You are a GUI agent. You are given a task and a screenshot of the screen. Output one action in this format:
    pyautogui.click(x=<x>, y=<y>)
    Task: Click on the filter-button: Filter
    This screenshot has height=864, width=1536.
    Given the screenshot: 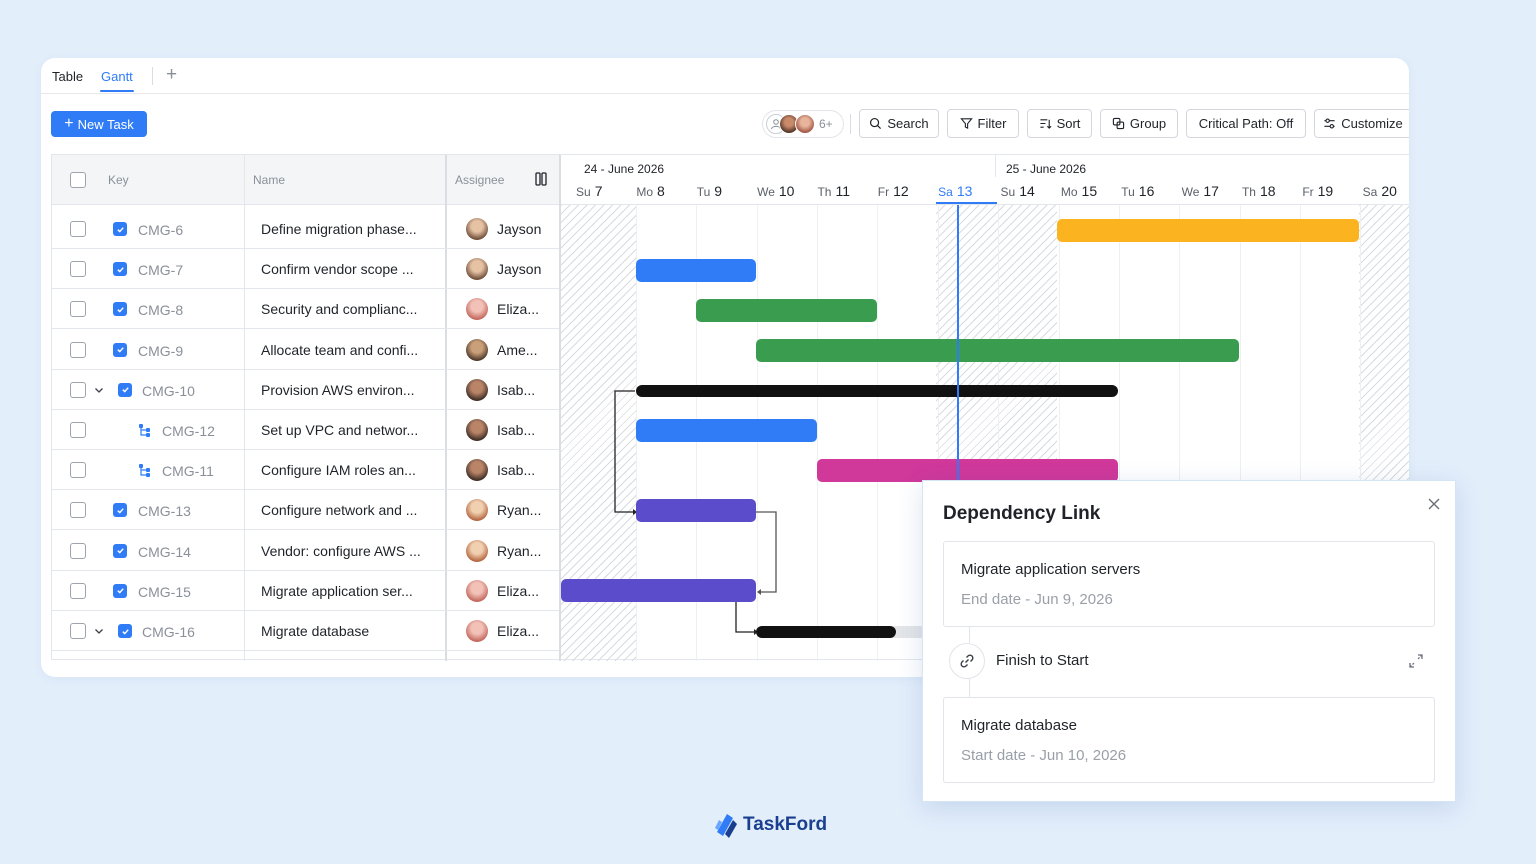 What is the action you would take?
    pyautogui.click(x=983, y=123)
    